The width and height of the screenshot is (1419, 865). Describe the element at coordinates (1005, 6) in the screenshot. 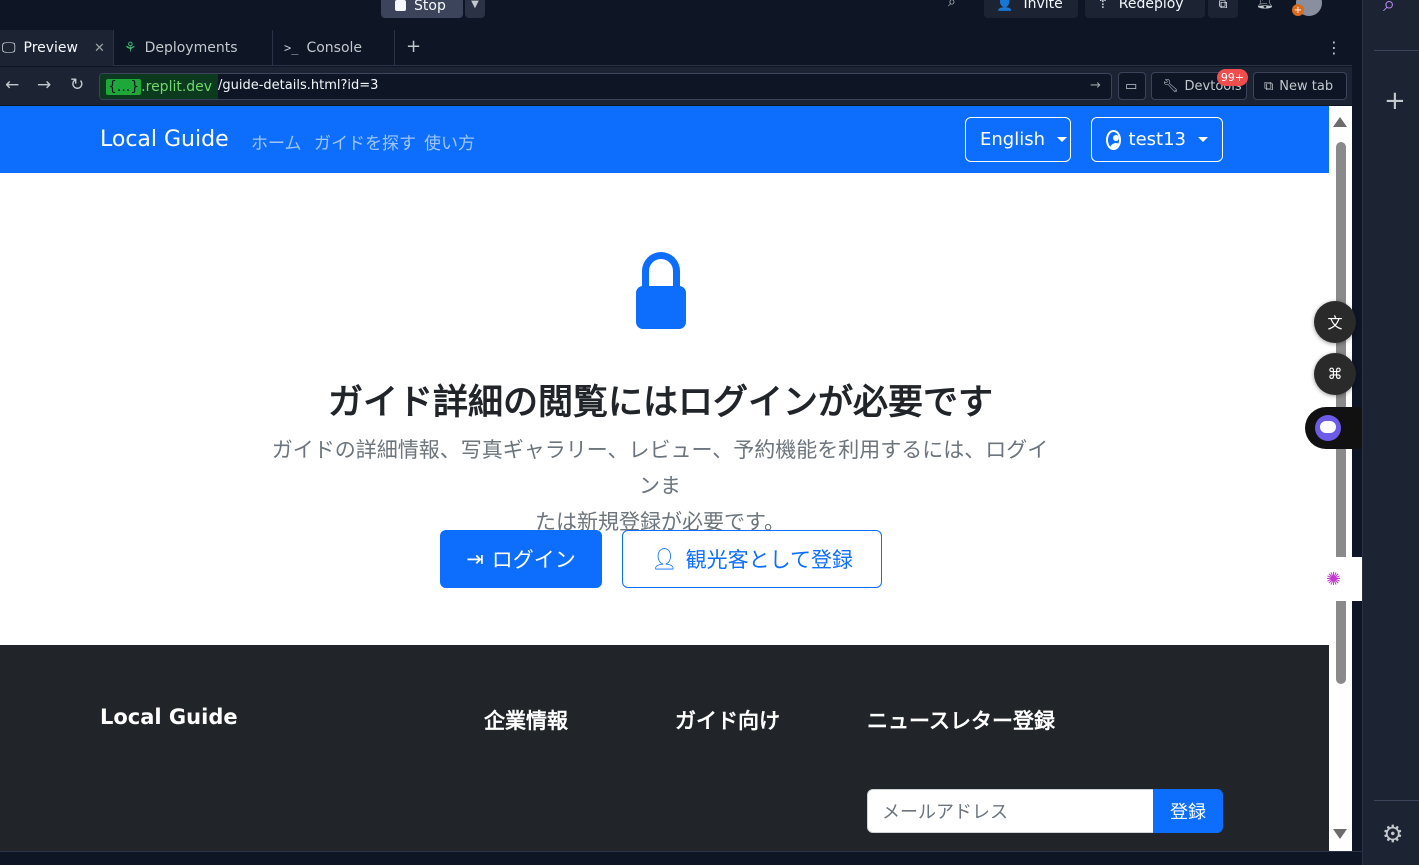

I see `add-user-icon: 👤` at that location.